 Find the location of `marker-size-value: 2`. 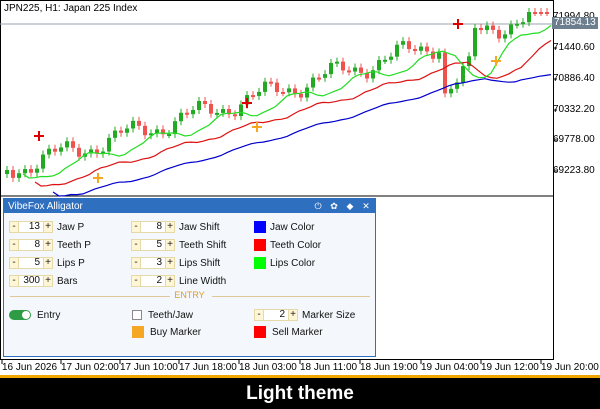

marker-size-value: 2 is located at coordinates (276, 315).